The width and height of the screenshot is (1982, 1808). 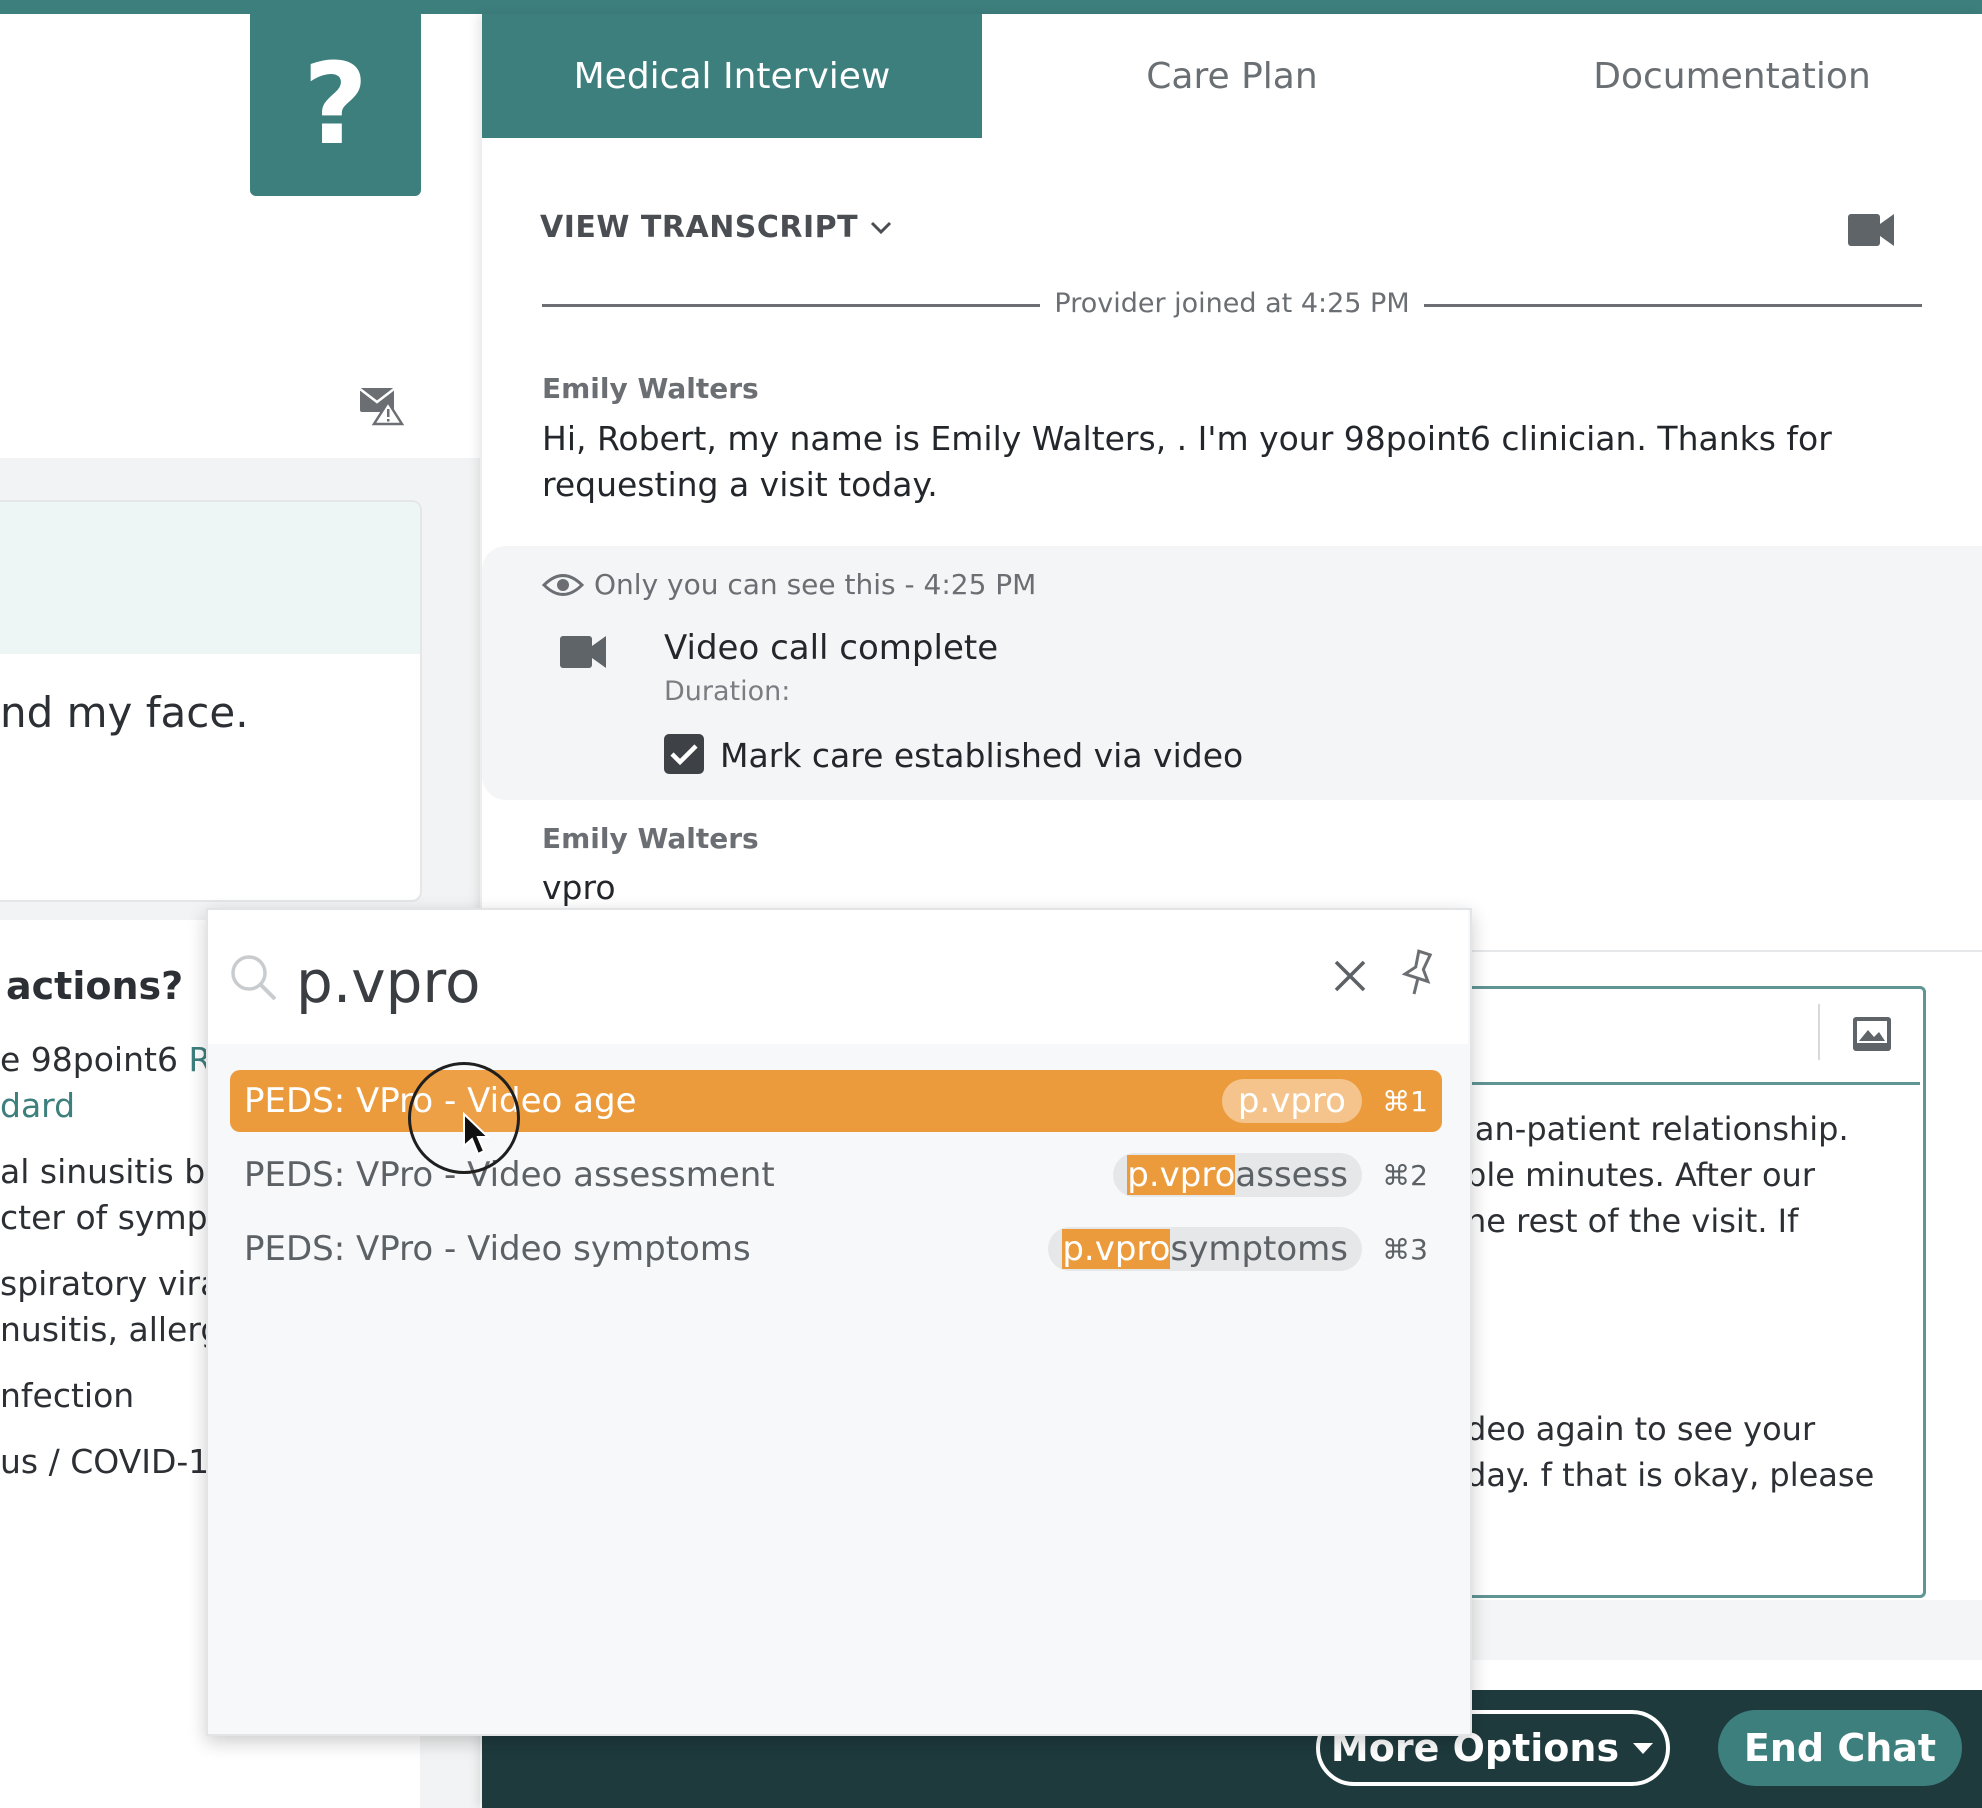 What do you see at coordinates (115, 1283) in the screenshot?
I see `action-line: spiratory viral` at bounding box center [115, 1283].